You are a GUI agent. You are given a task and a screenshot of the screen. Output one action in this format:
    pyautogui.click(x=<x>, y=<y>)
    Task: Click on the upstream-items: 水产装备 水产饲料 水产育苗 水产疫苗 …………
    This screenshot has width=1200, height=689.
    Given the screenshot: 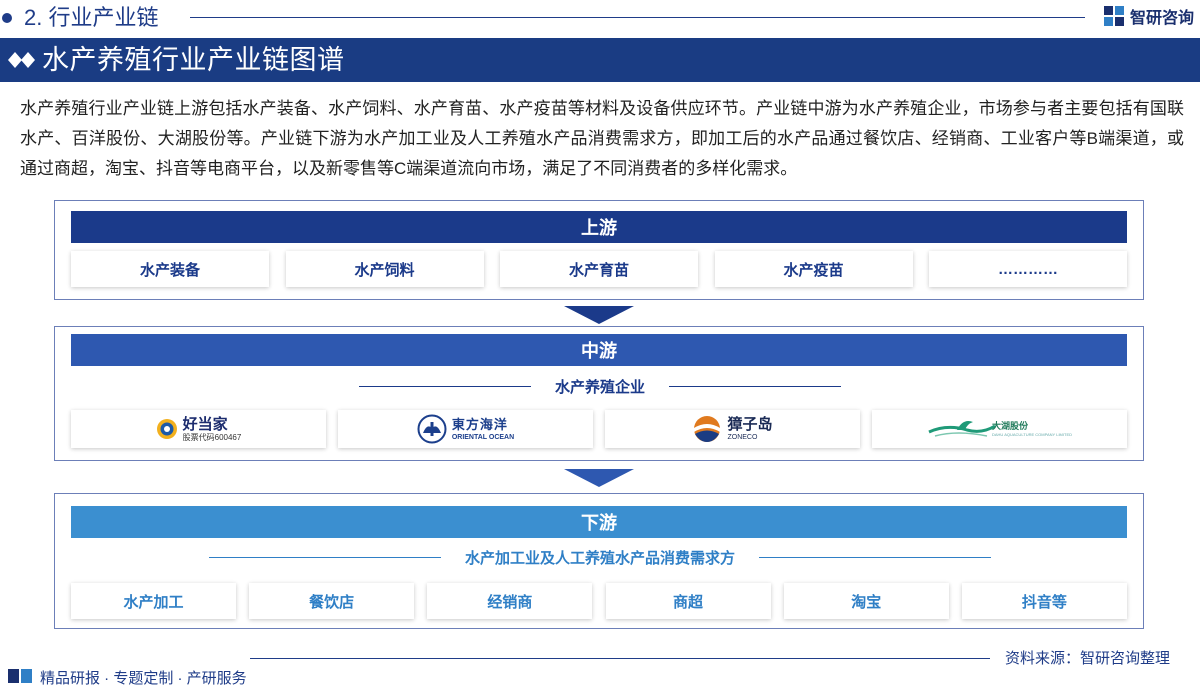 What is the action you would take?
    pyautogui.click(x=599, y=269)
    